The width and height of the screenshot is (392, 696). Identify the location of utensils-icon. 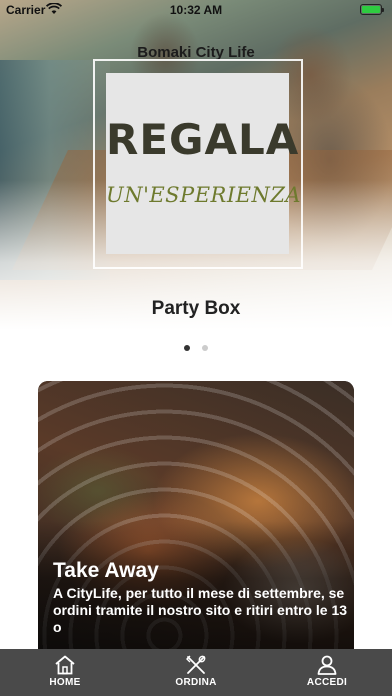
(196, 664).